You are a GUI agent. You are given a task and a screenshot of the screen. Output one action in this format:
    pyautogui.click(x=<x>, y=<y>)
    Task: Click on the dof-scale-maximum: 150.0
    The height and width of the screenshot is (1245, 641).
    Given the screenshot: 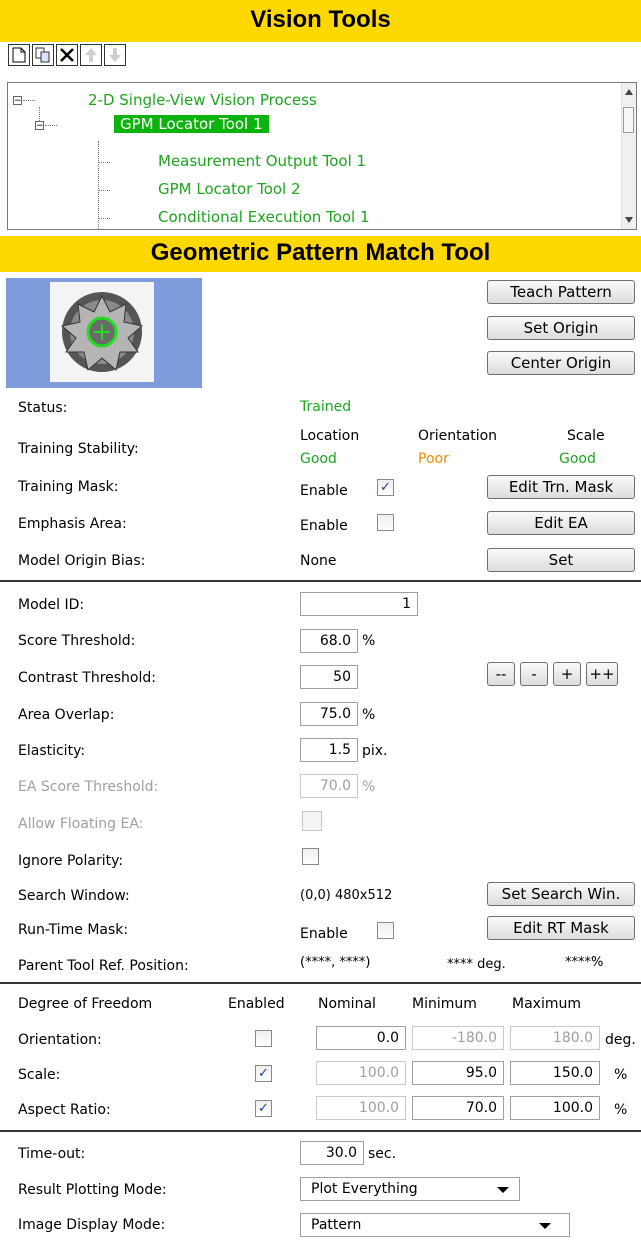 What is the action you would take?
    pyautogui.click(x=555, y=1073)
    